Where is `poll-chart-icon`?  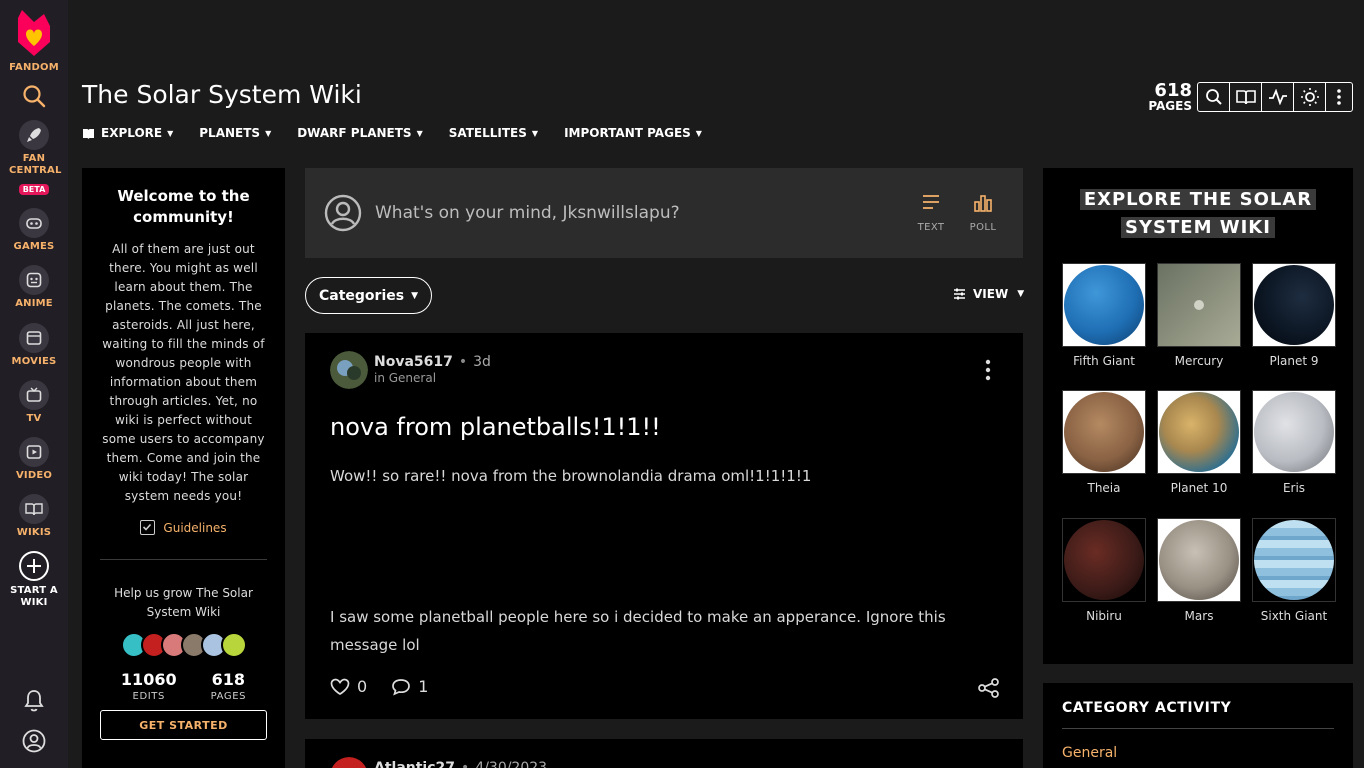 poll-chart-icon is located at coordinates (983, 203).